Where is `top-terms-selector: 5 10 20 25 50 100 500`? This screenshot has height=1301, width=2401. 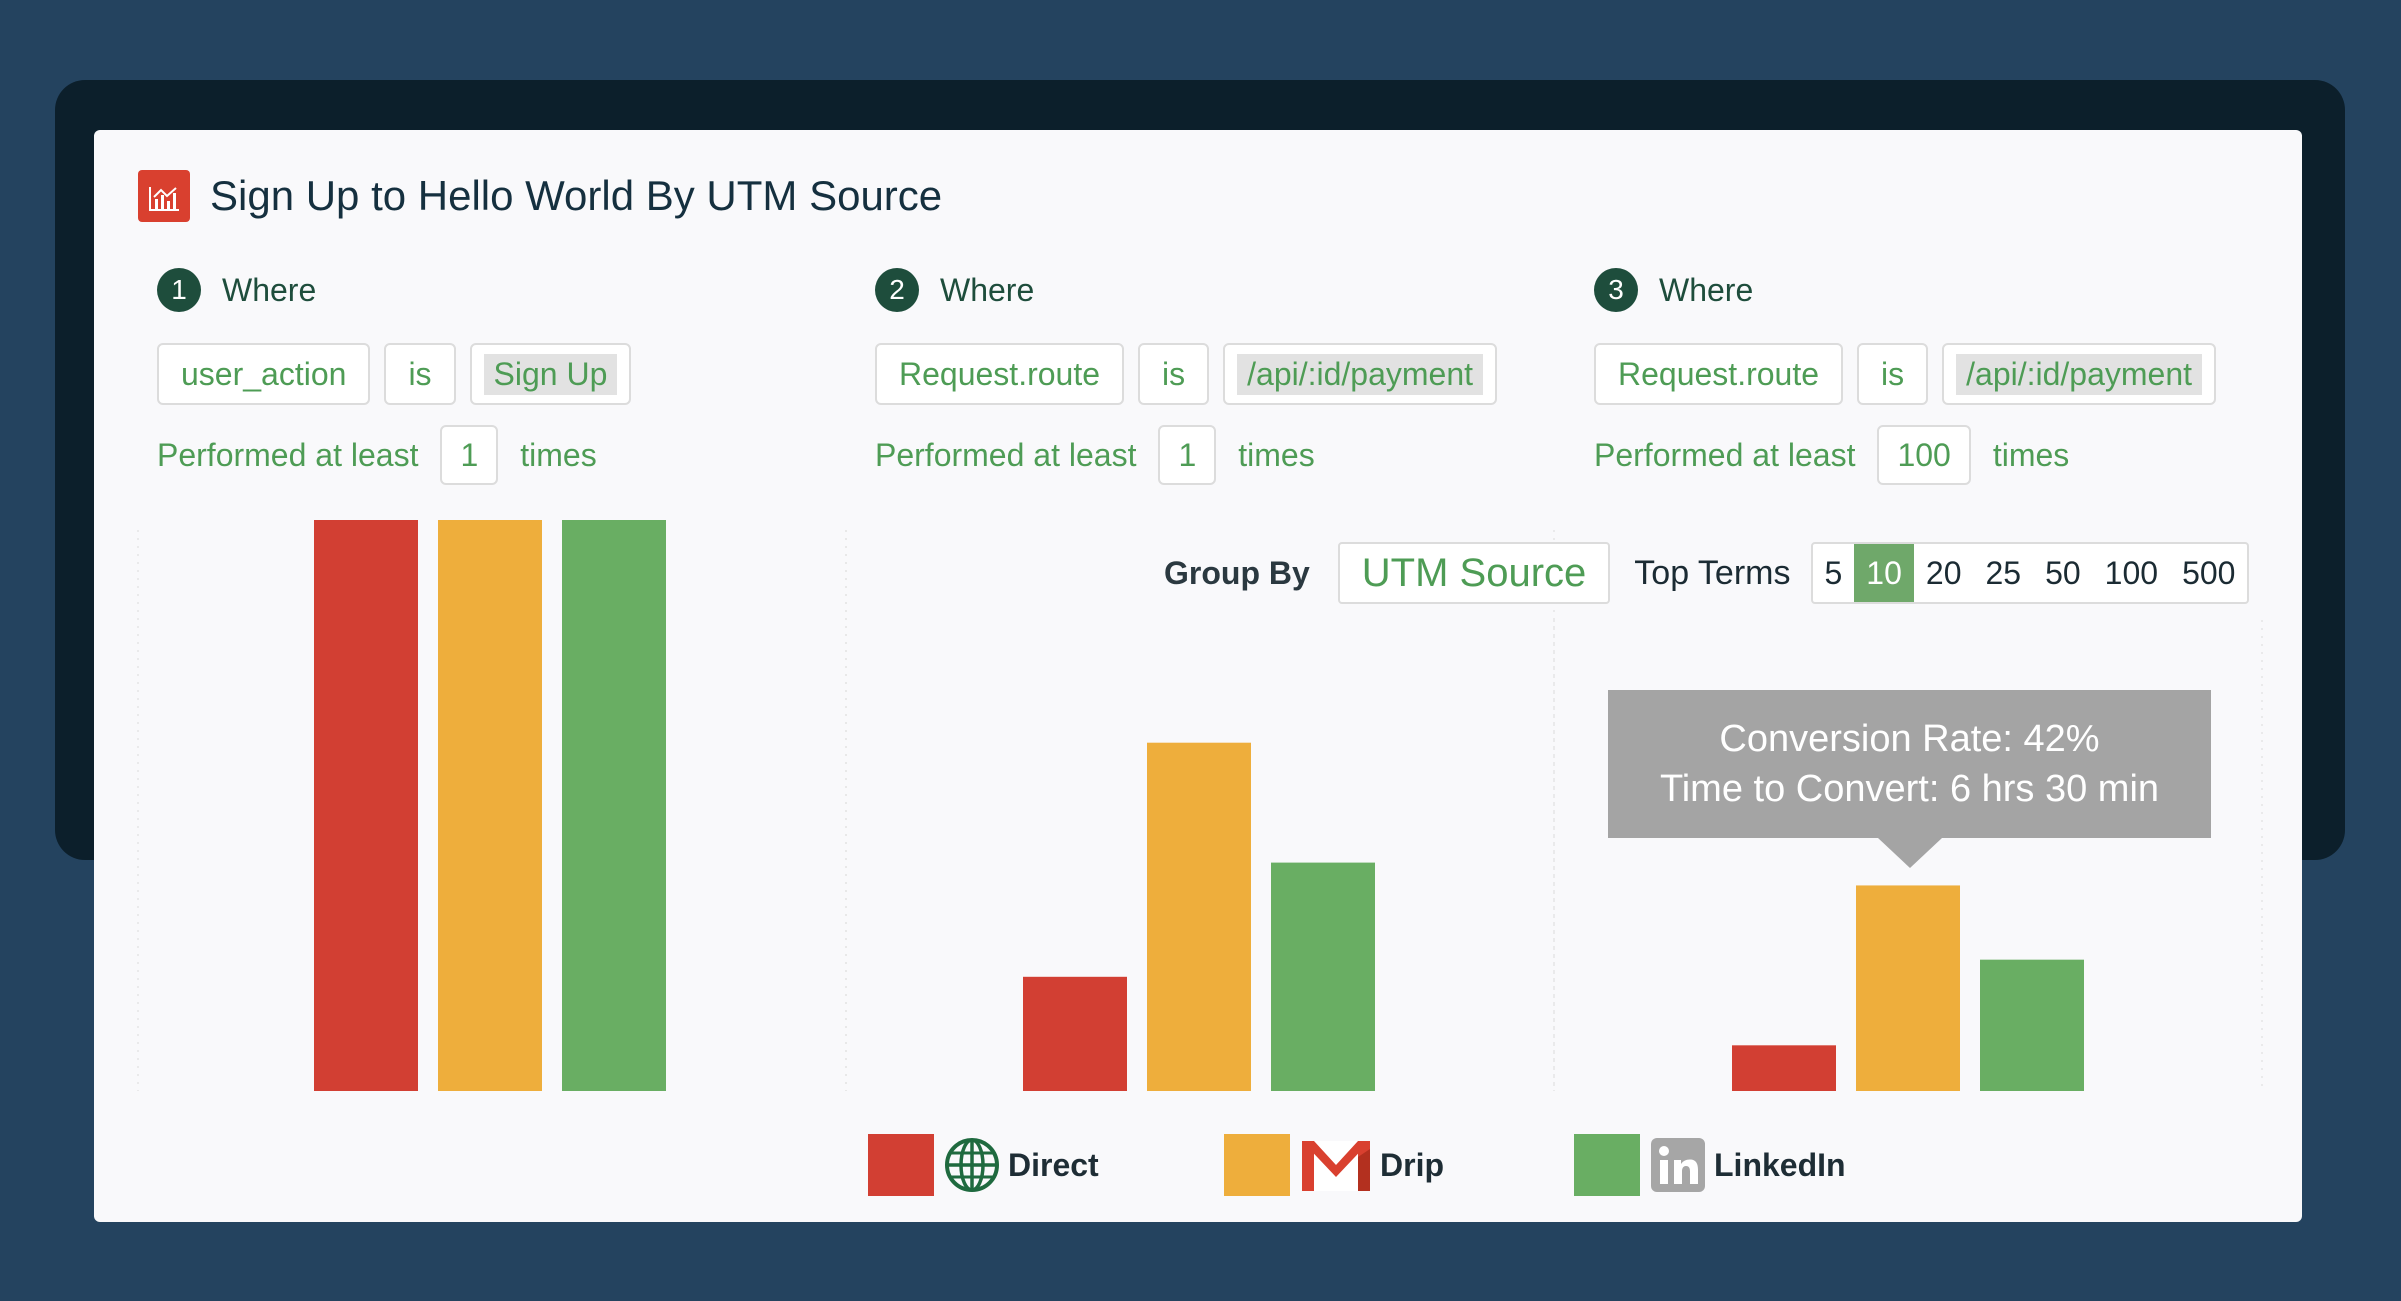
top-terms-selector: 5 10 20 25 50 100 500 is located at coordinates (2030, 573).